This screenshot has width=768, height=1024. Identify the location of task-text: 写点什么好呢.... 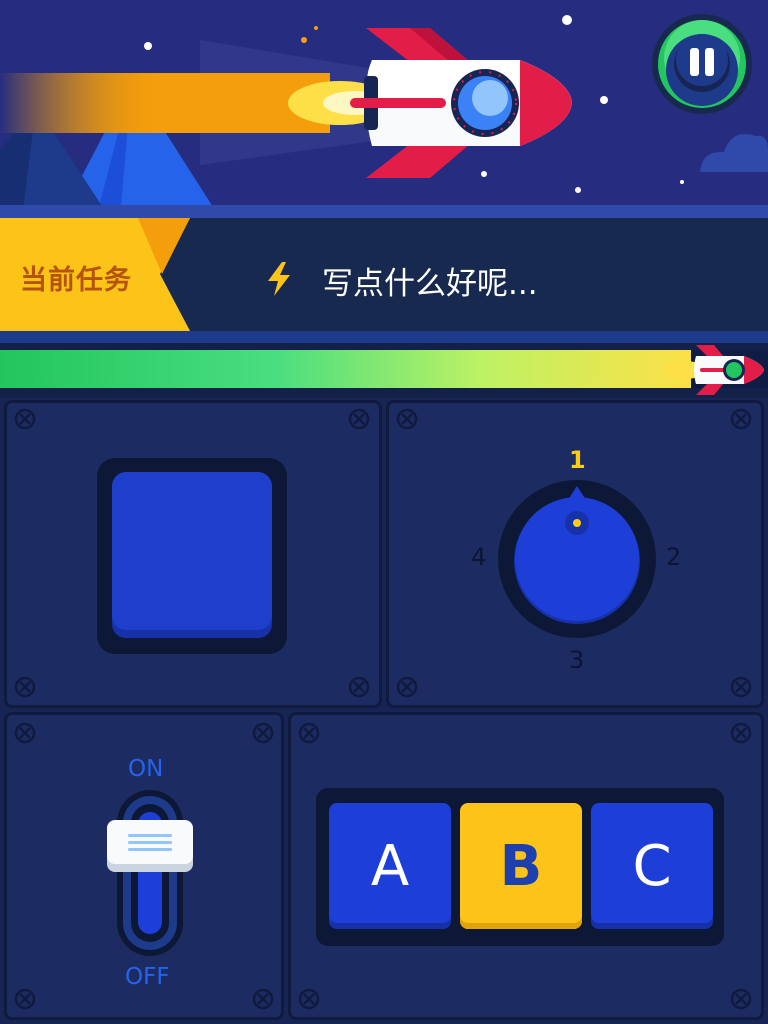
(430, 284).